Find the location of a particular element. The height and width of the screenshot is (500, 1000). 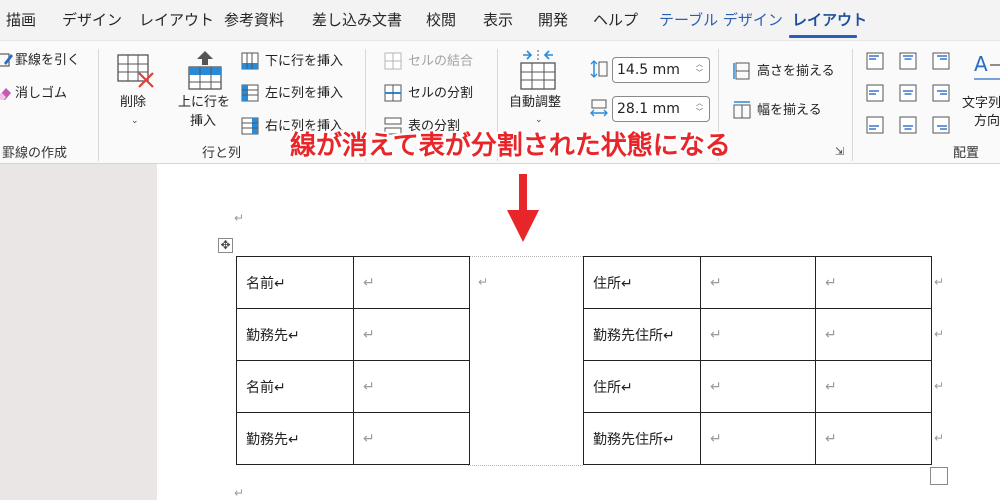

eraser-button: 消しゴム is located at coordinates (41, 94).